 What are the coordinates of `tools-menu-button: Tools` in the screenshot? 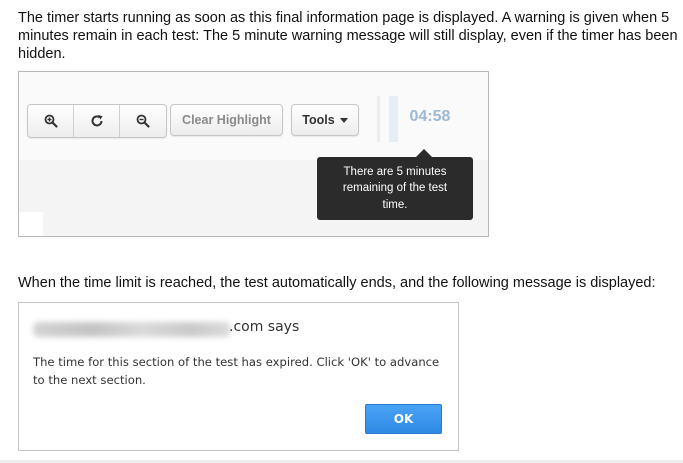 It's located at (325, 120).